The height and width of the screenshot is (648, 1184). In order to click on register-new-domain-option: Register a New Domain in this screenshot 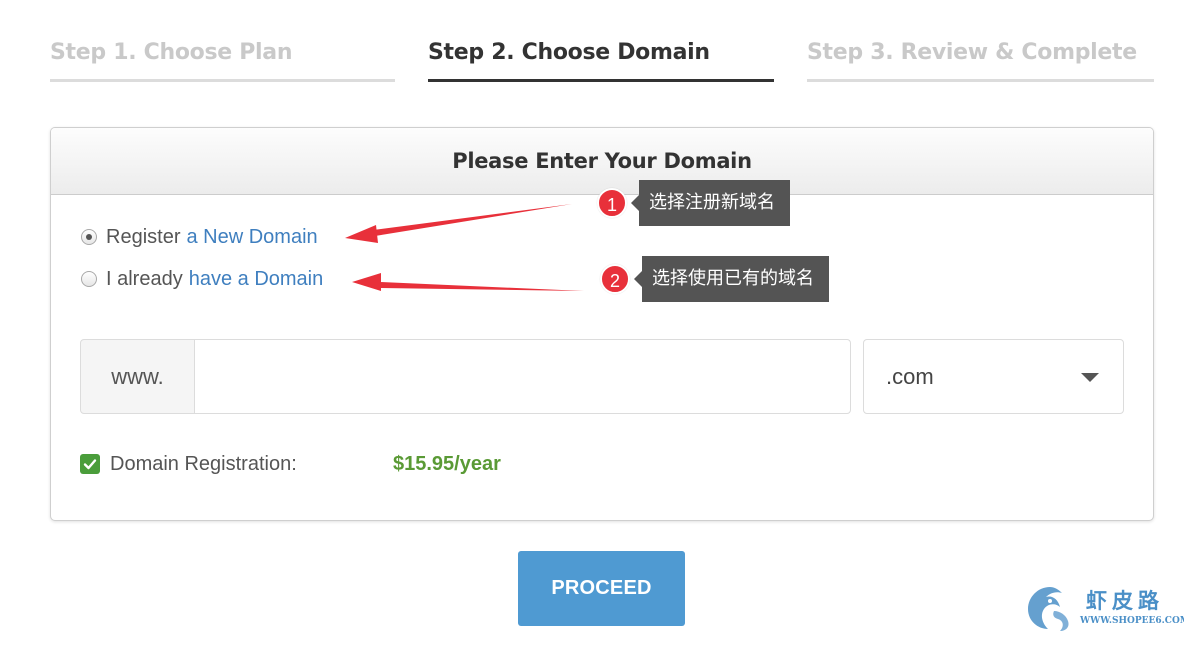, I will do `click(199, 237)`.